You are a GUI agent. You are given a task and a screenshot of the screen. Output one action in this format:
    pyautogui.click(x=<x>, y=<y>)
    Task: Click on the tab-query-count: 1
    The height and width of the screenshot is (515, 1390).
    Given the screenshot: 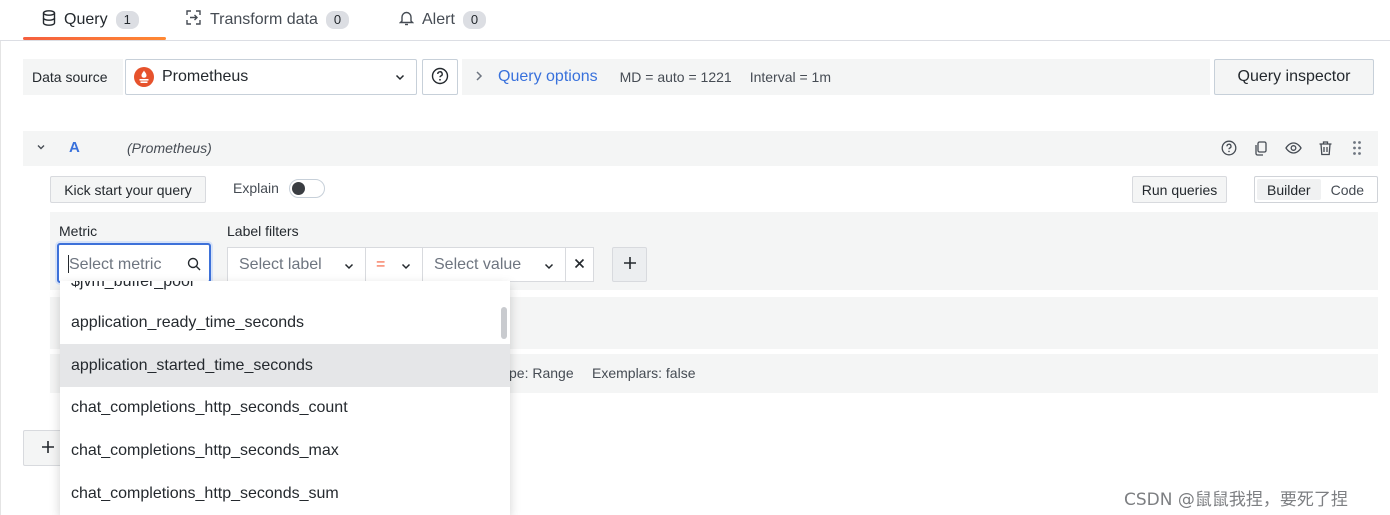 What is the action you would take?
    pyautogui.click(x=127, y=20)
    